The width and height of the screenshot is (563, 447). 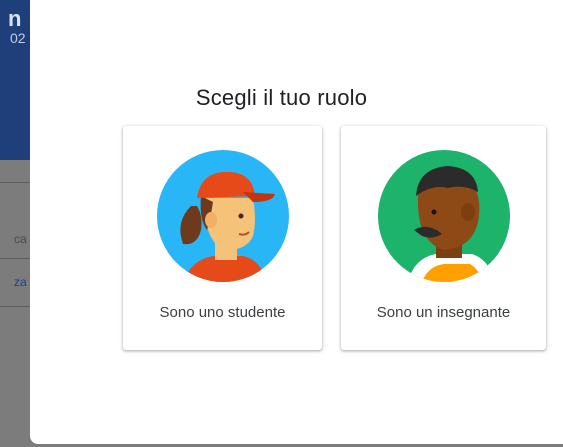 I want to click on background-link-fragment: za, so click(x=20, y=282).